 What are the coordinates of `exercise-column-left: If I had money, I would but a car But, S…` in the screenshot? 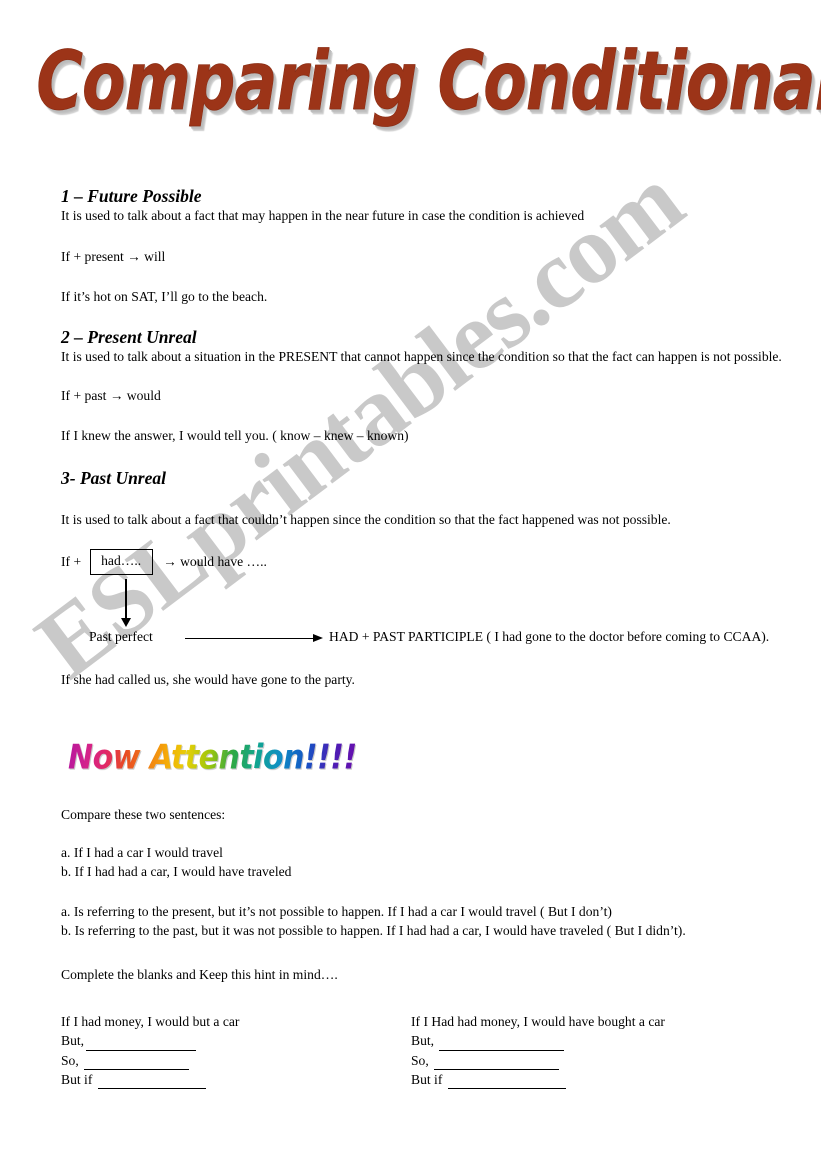 It's located at (233, 1051).